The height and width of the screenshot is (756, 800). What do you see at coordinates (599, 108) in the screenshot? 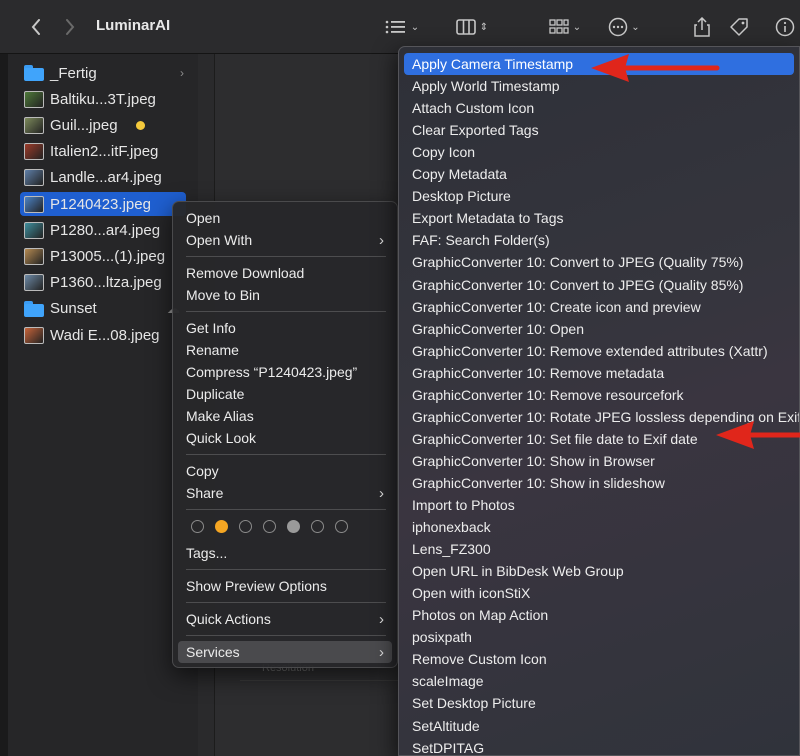
I see `service-item: Attach Custom Icon` at bounding box center [599, 108].